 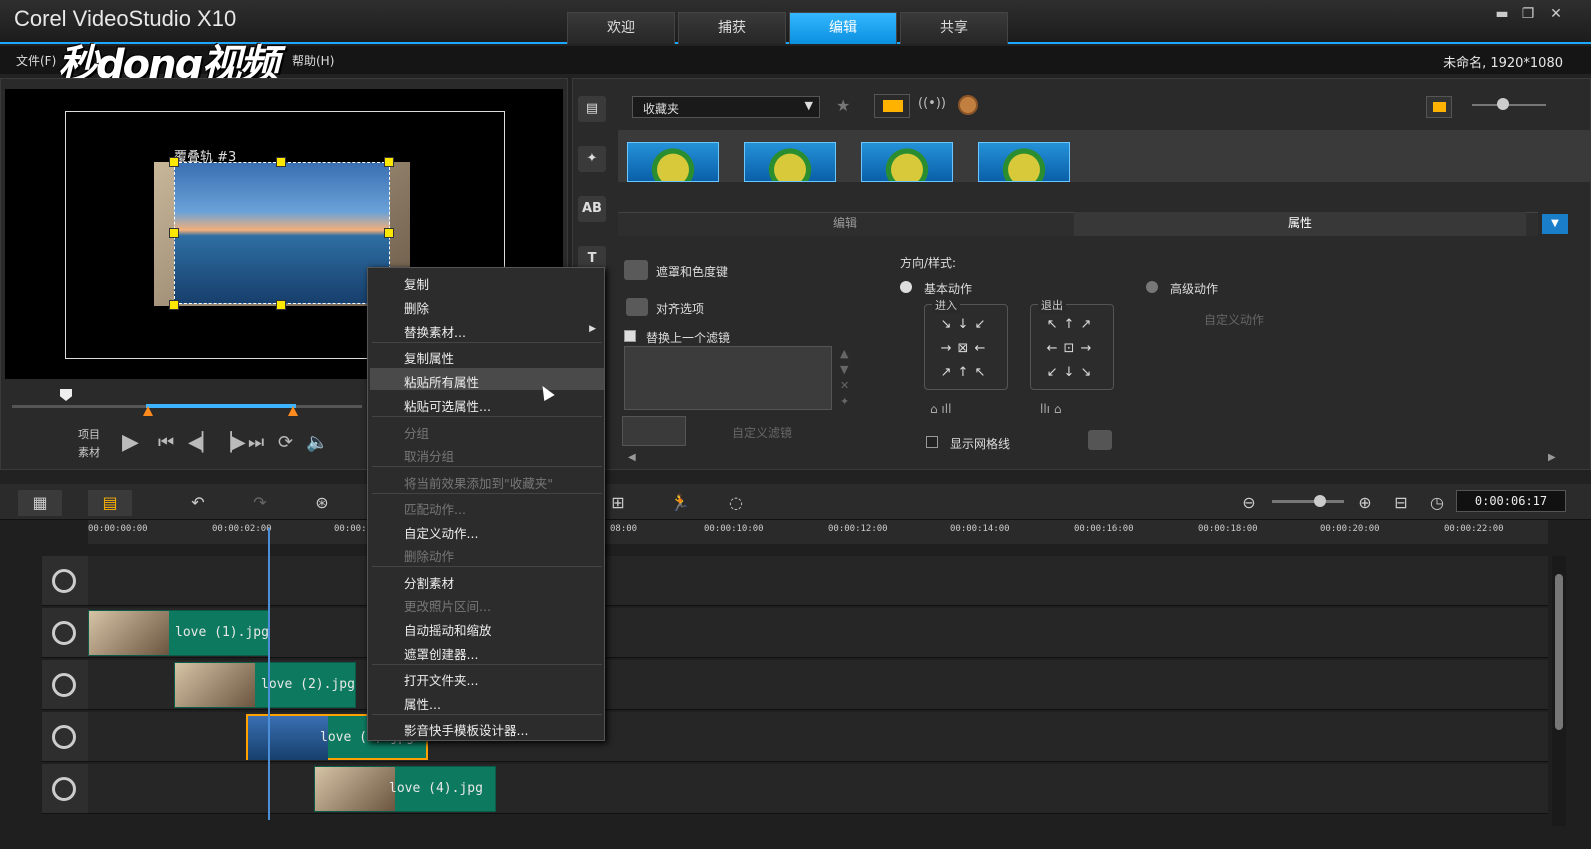 I want to click on timeline-clip: love (2).jpg, so click(x=265, y=685).